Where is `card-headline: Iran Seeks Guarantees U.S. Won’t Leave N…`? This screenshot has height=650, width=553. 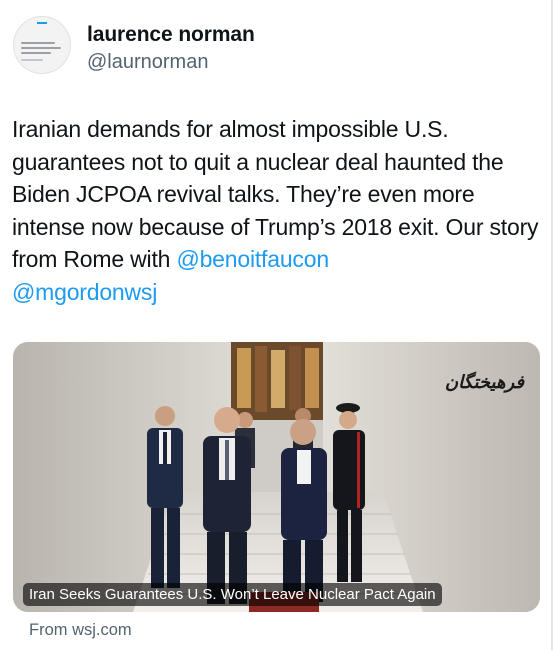
card-headline: Iran Seeks Guarantees U.S. Won’t Leave N… is located at coordinates (232, 594).